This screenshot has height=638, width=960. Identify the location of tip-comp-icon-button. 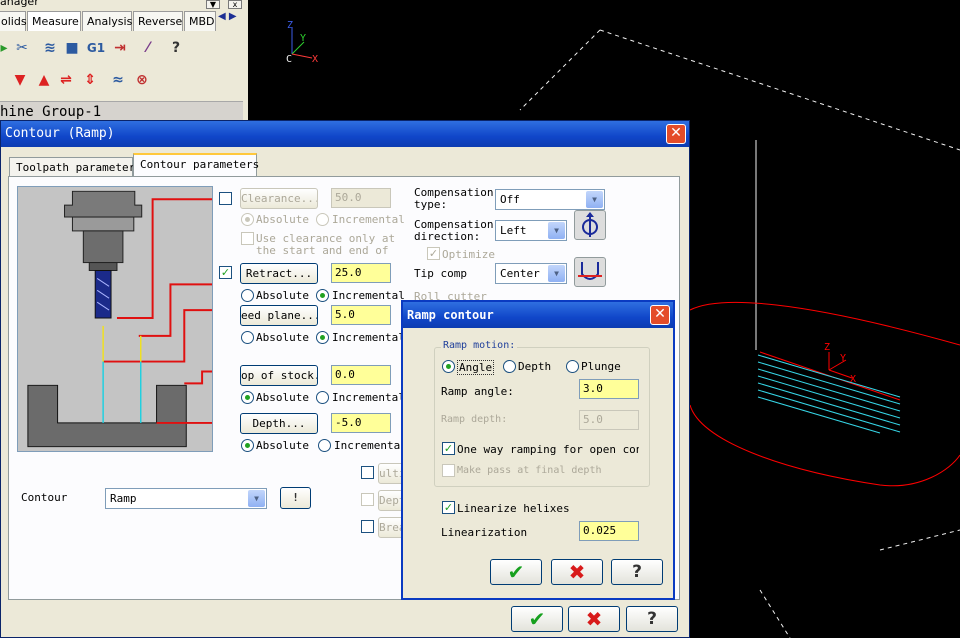
(590, 272).